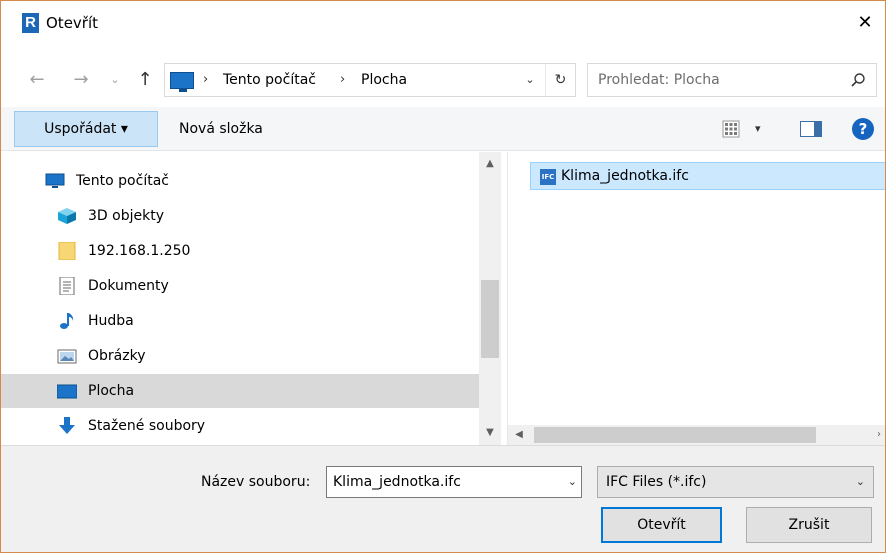 This screenshot has width=886, height=553. Describe the element at coordinates (256, 482) in the screenshot. I see `filename-label: Název souboru:` at that location.